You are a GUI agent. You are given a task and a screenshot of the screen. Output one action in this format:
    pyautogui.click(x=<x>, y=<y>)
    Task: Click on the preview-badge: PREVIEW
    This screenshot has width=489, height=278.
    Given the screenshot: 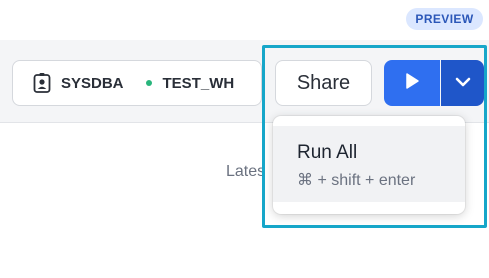 What is the action you would take?
    pyautogui.click(x=444, y=19)
    